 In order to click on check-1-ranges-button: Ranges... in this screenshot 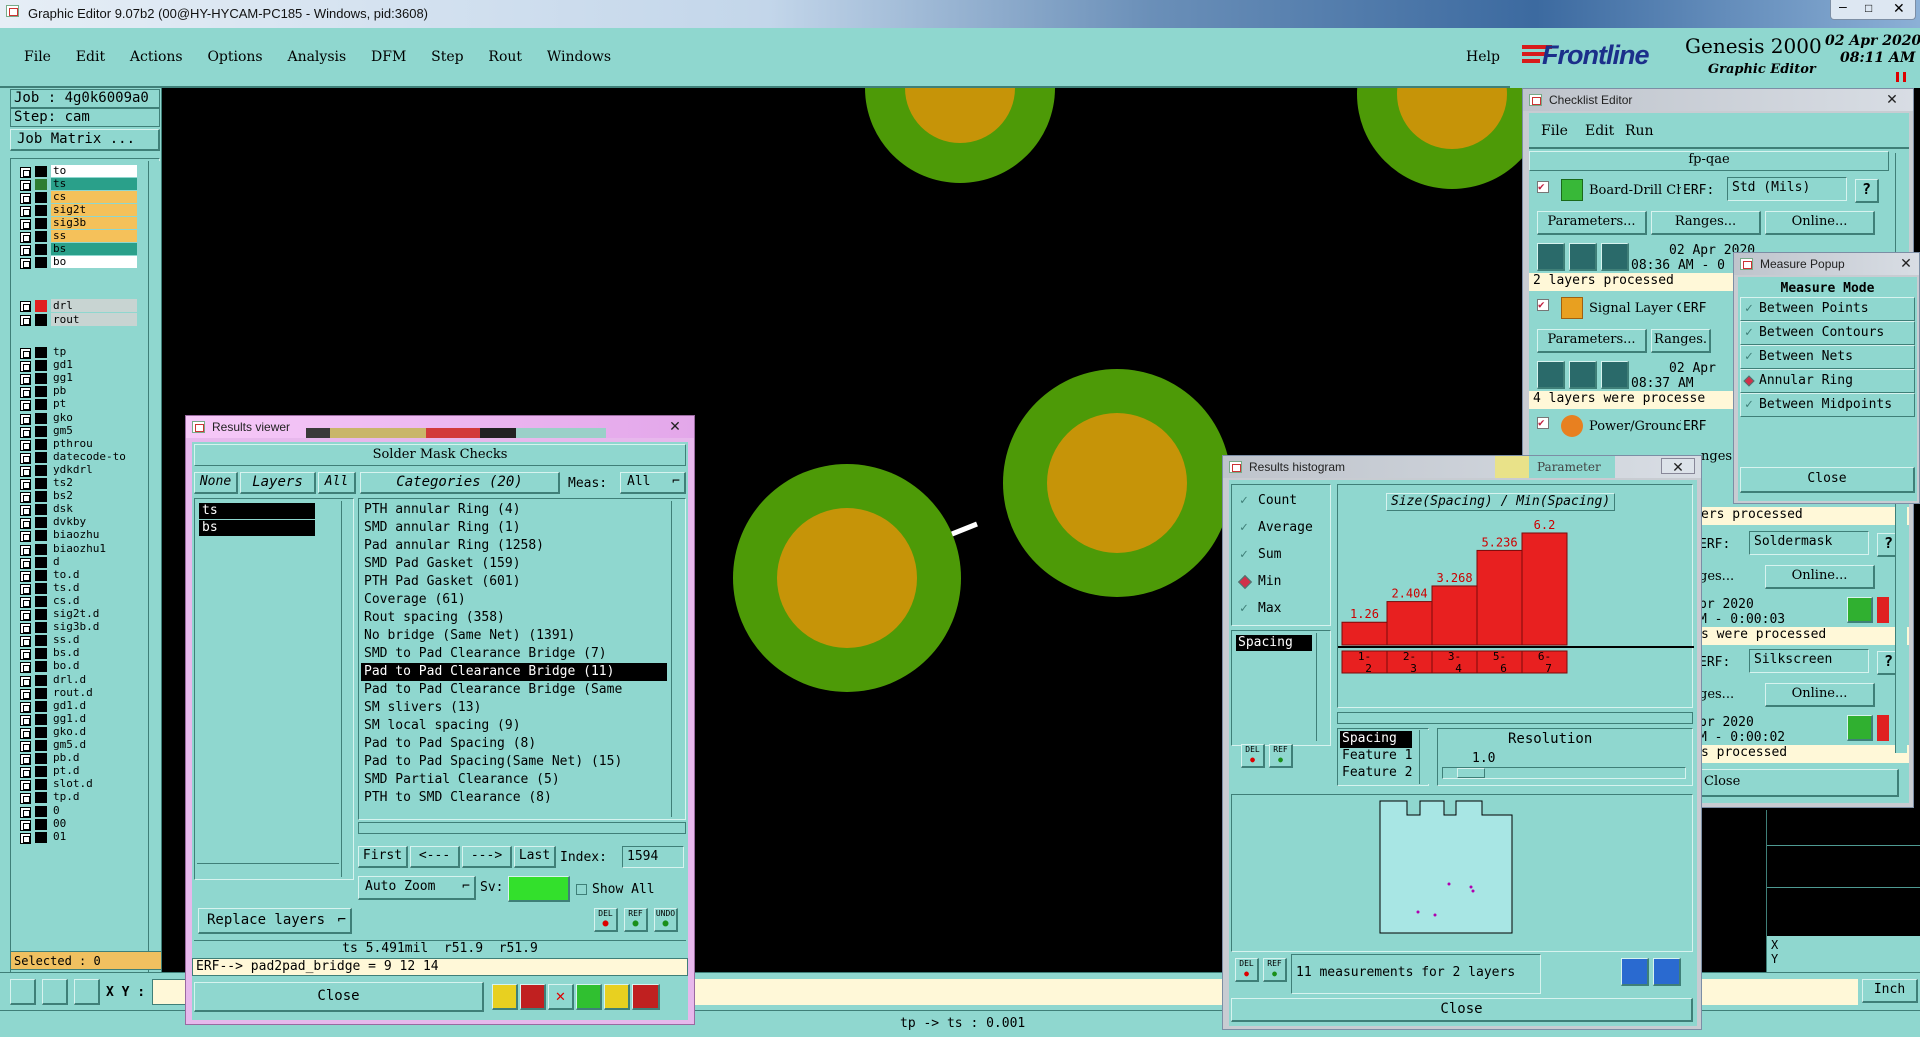, I will do `click(1706, 223)`.